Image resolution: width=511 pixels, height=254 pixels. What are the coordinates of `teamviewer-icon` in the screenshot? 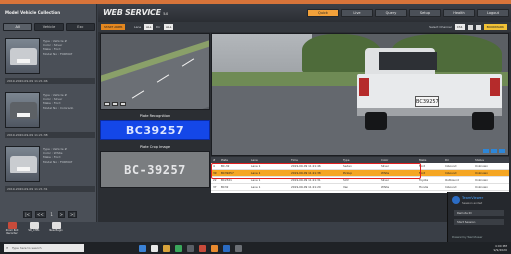 It's located at (456, 200).